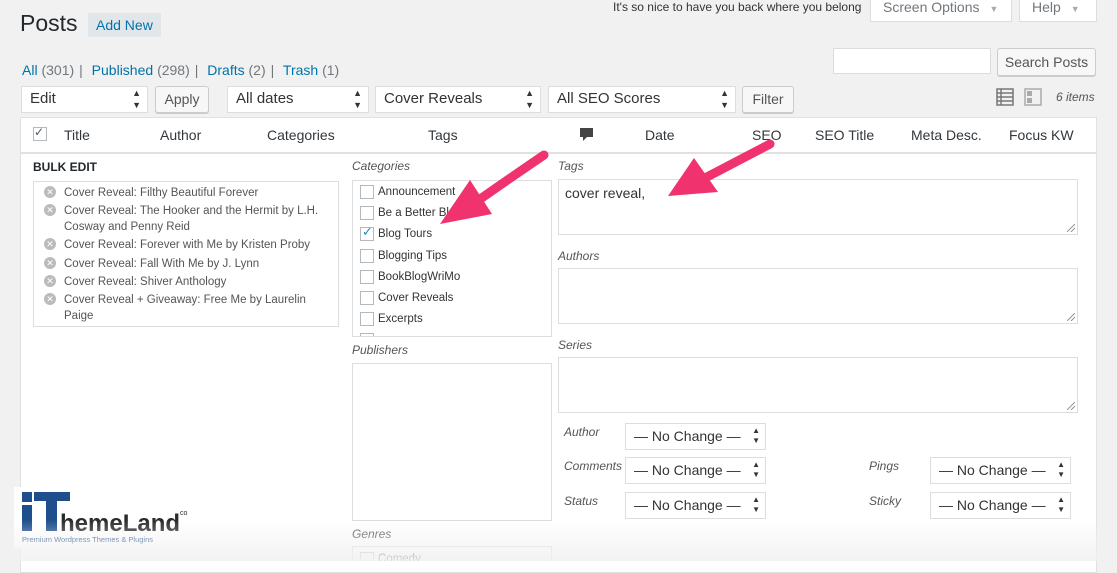 The height and width of the screenshot is (573, 1117). I want to click on tags-textarea: cover reveal,, so click(818, 207).